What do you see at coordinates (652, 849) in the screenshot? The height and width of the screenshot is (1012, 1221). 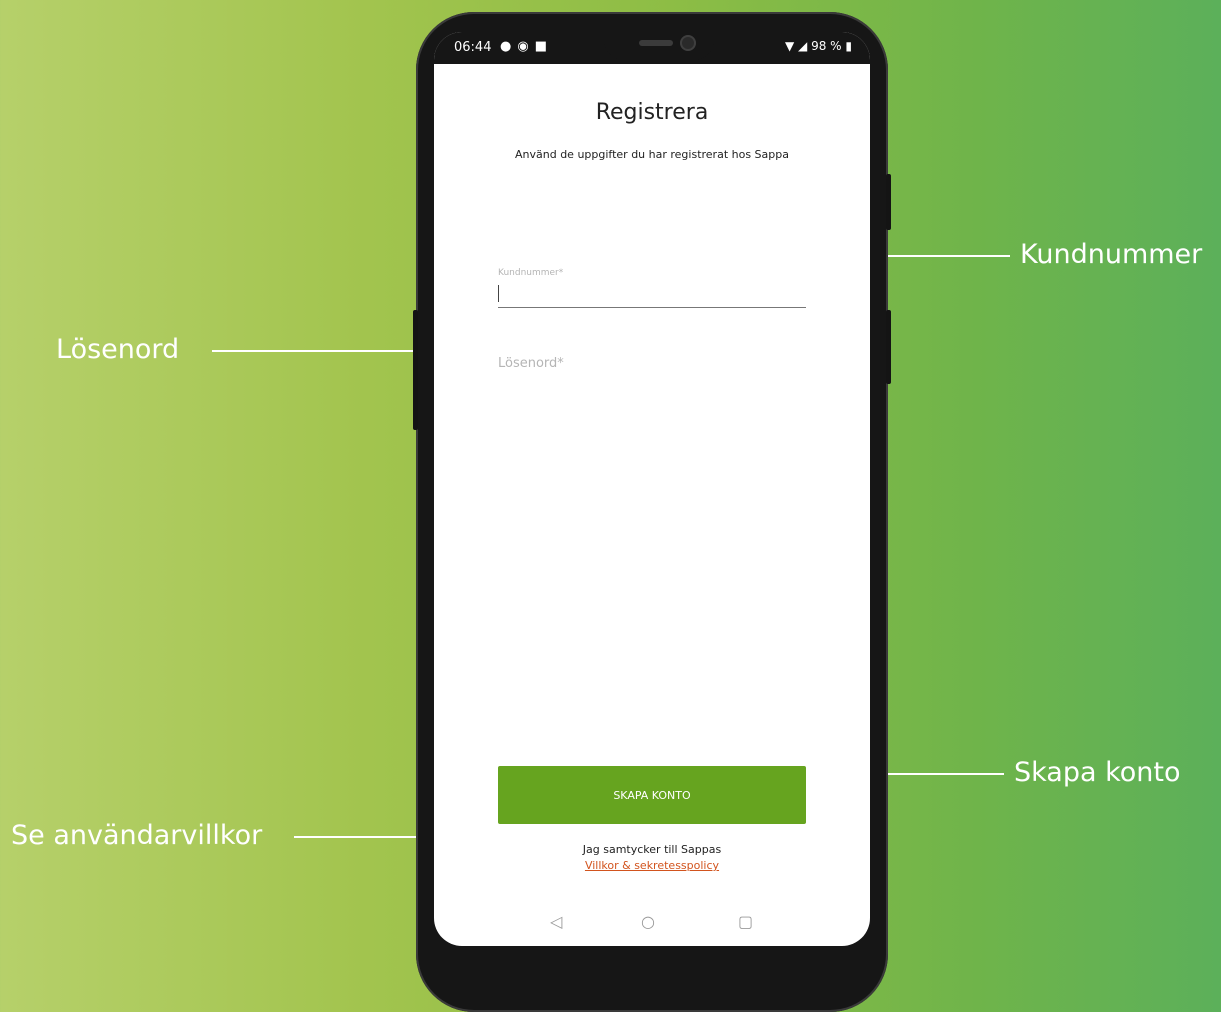 I see `consent-text: Jag samtycker till Sappas` at bounding box center [652, 849].